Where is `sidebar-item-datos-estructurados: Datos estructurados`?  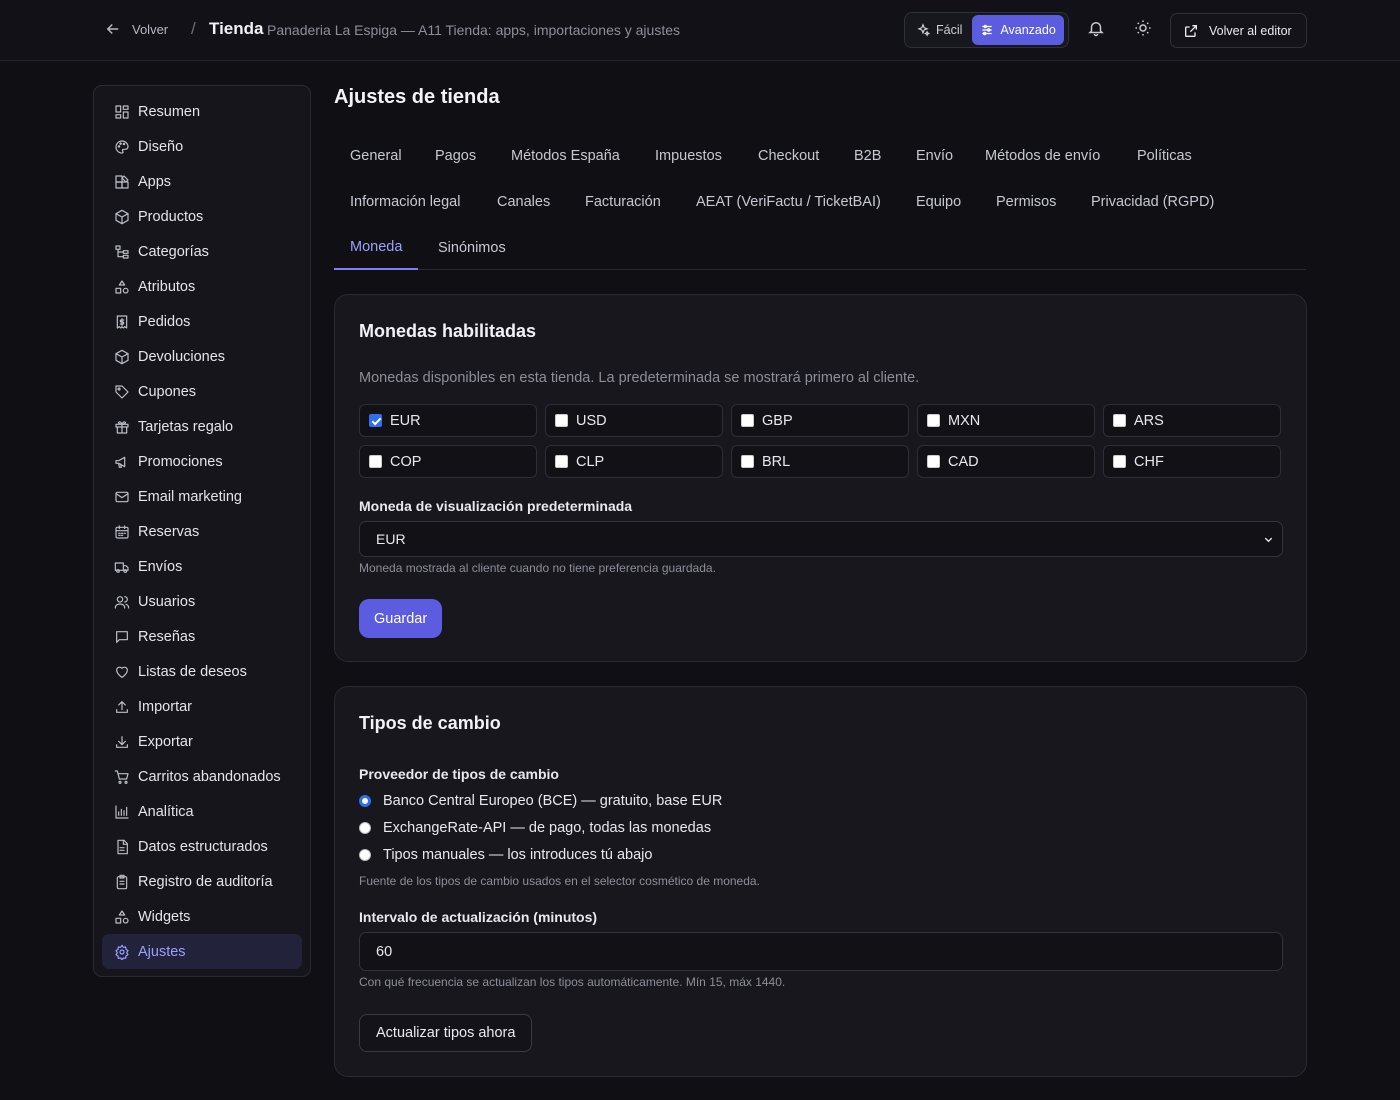
sidebar-item-datos-estructurados: Datos estructurados is located at coordinates (202, 846).